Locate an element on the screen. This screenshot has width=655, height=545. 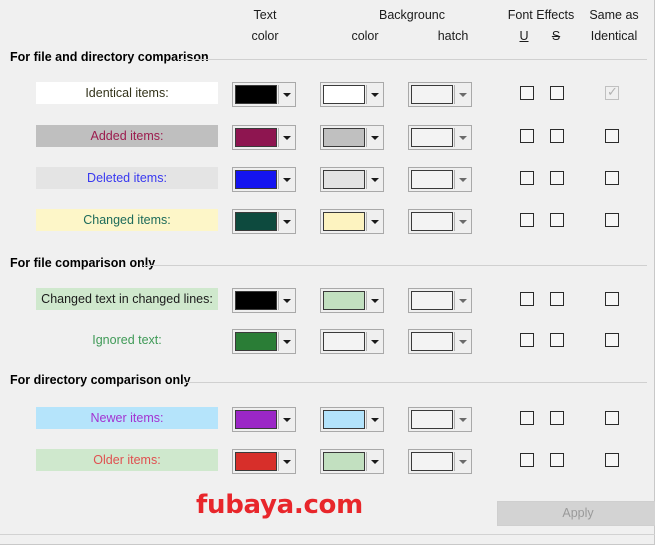
apply-button: Apply is located at coordinates (576, 513).